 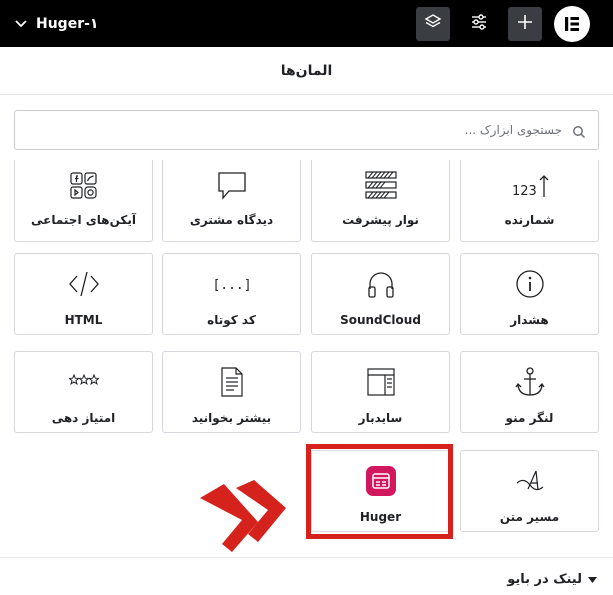 What do you see at coordinates (529, 418) in the screenshot?
I see `widget-label: لنگر منو` at bounding box center [529, 418].